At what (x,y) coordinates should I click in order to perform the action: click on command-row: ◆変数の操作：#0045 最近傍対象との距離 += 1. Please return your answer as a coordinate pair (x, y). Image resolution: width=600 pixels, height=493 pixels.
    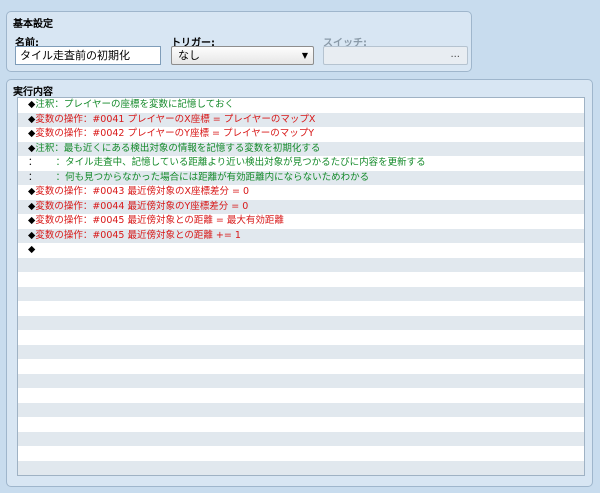
    Looking at the image, I should click on (301, 235).